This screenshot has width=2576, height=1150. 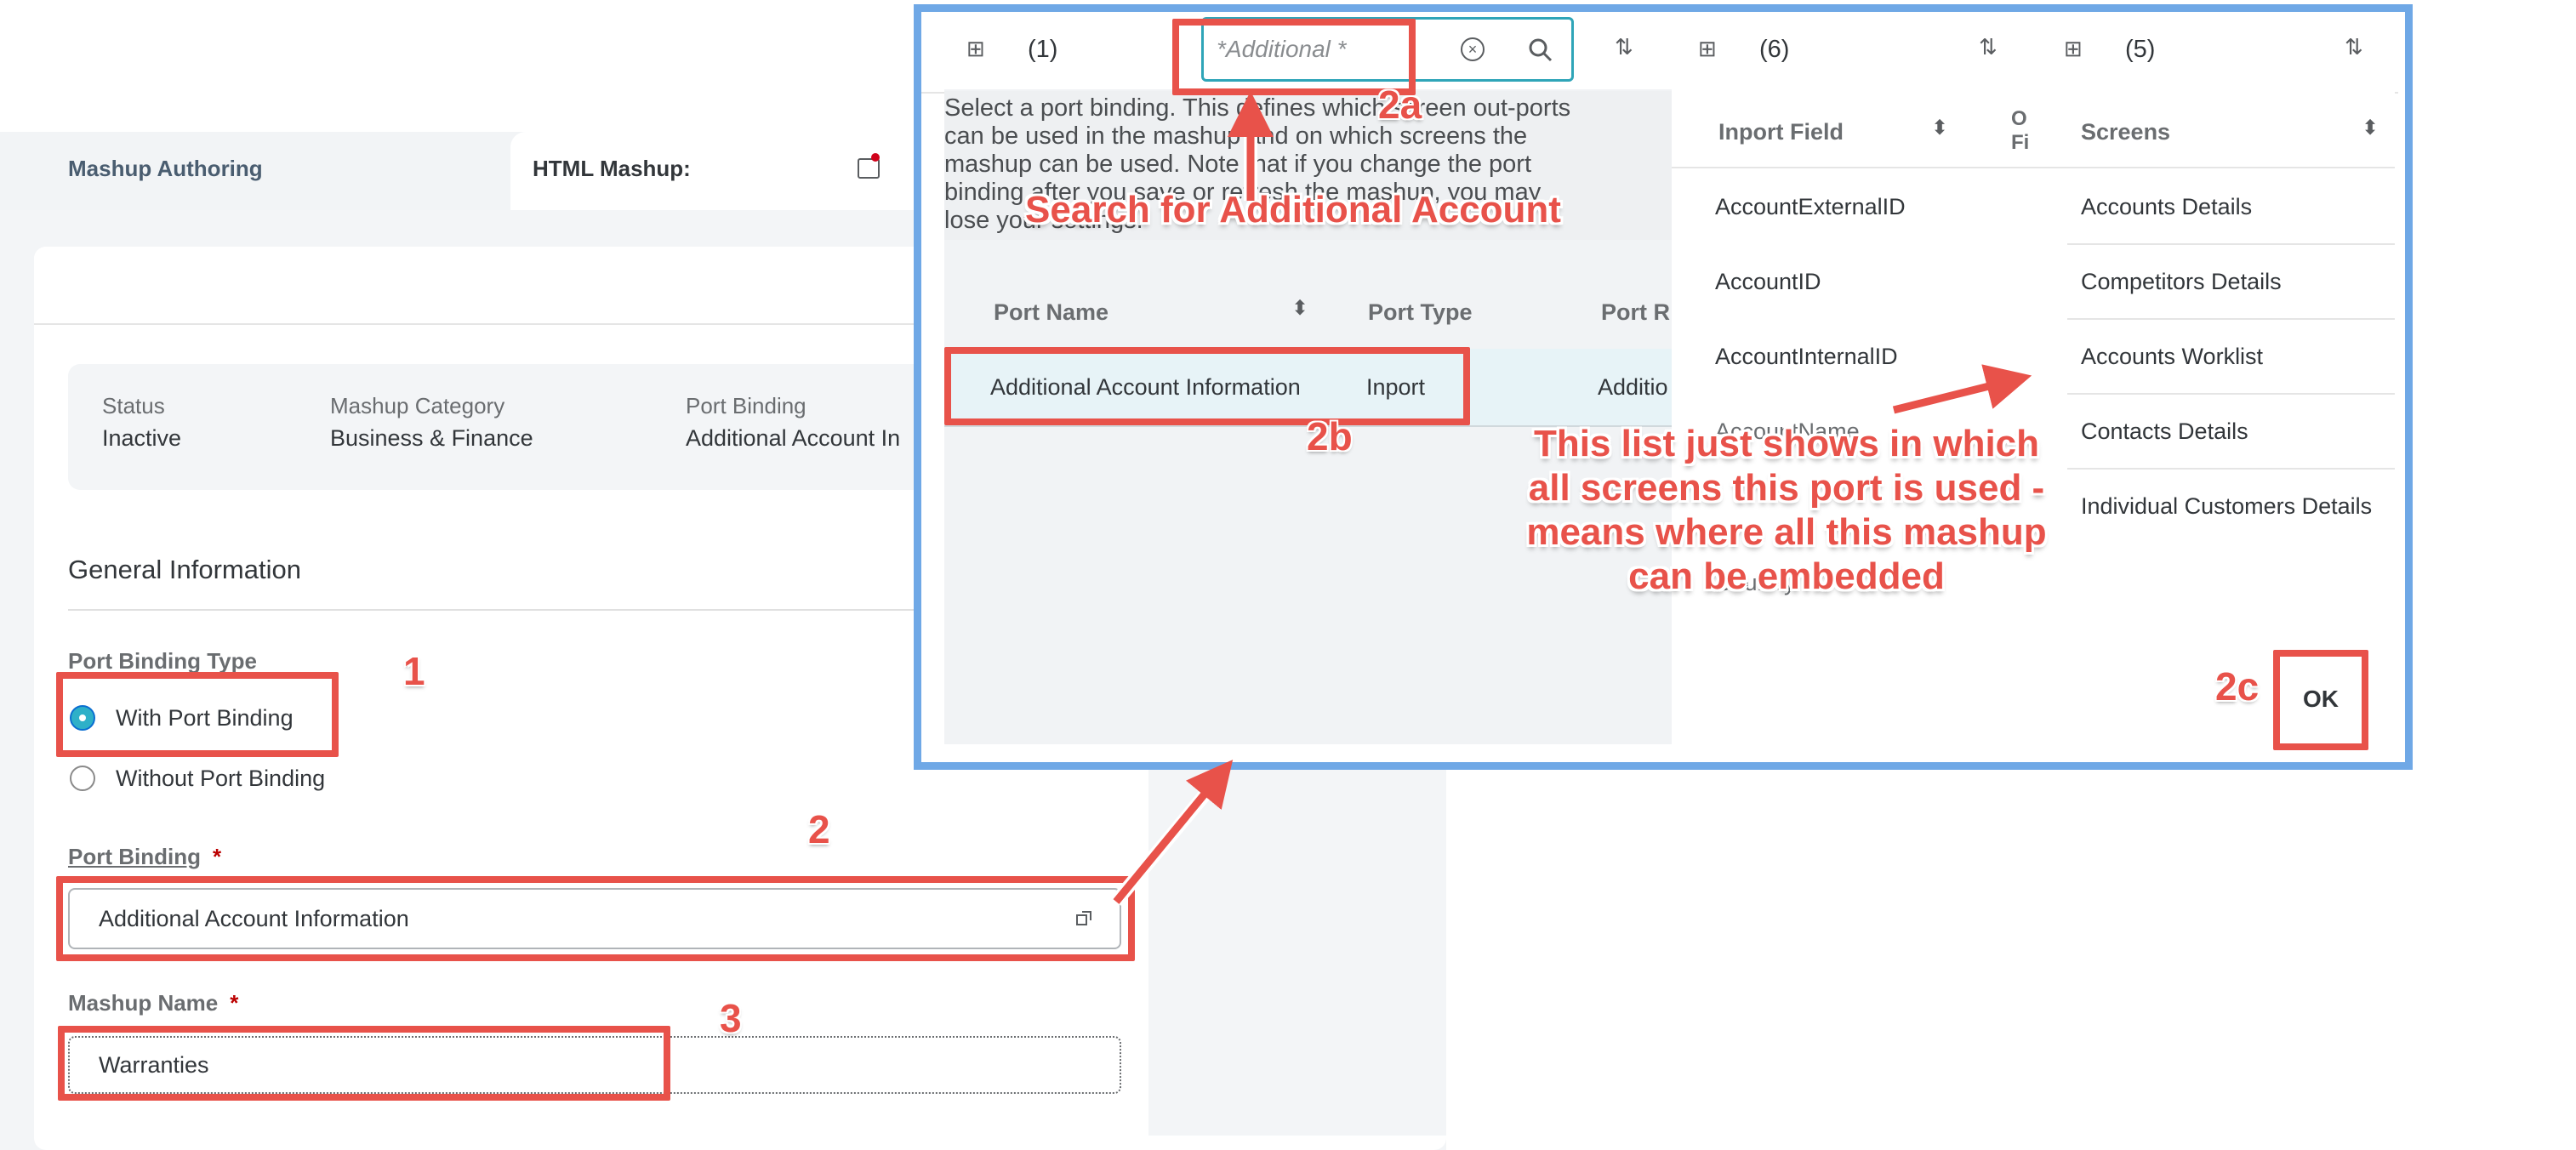 I want to click on arrow-to-screens, so click(x=1962, y=390).